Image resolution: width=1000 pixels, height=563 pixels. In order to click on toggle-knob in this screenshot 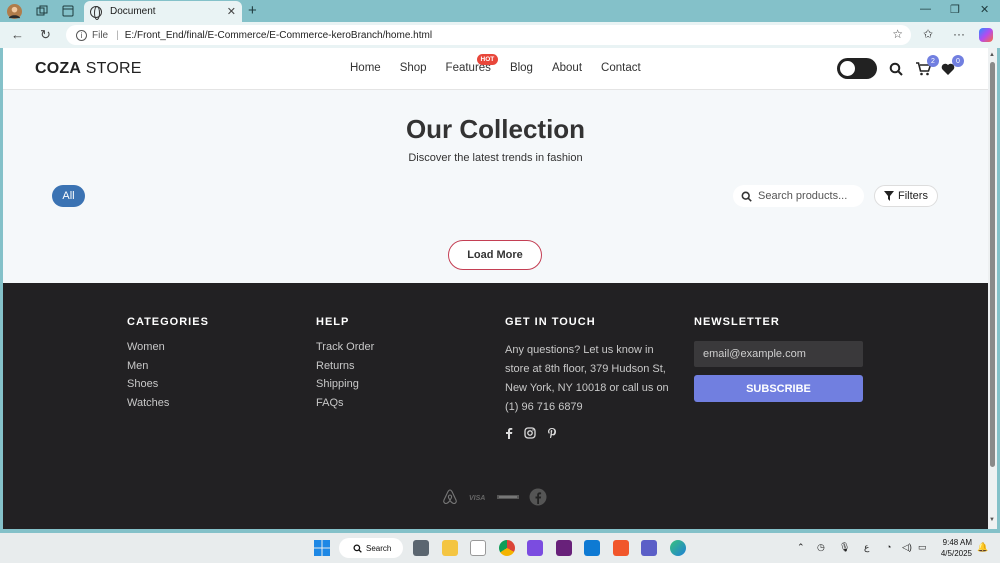, I will do `click(847, 68)`.